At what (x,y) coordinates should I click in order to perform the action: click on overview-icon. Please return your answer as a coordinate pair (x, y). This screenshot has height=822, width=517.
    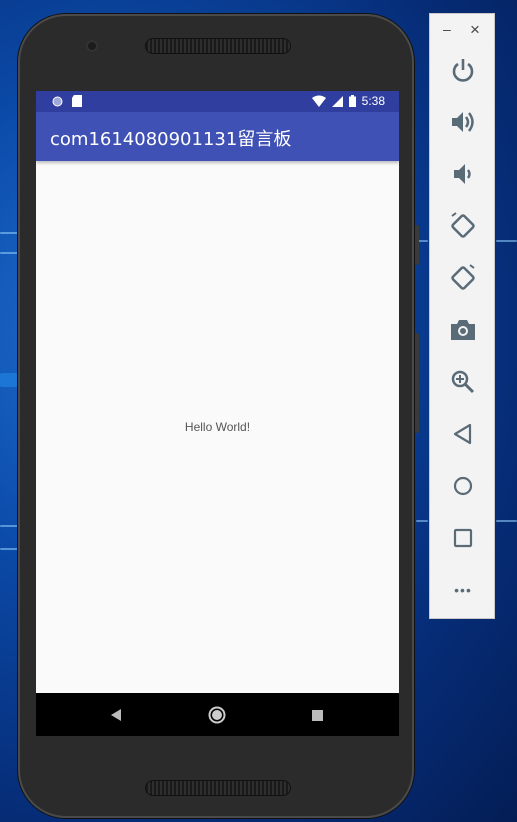
    Looking at the image, I should click on (463, 538).